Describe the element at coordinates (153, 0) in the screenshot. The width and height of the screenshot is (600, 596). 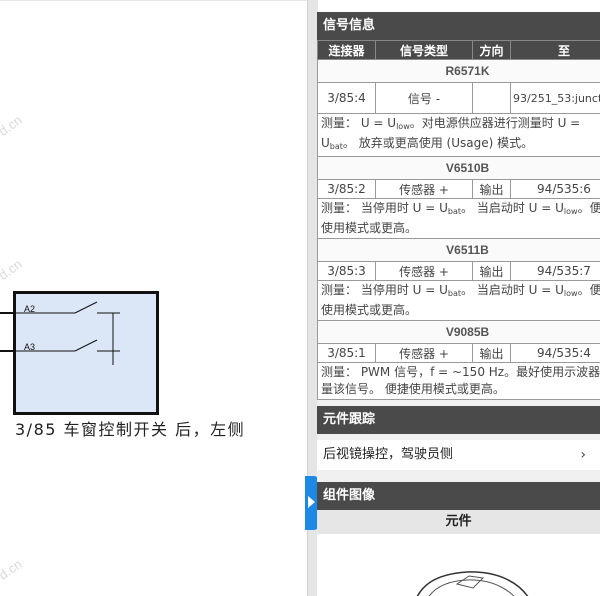
I see `canvas-top-border` at that location.